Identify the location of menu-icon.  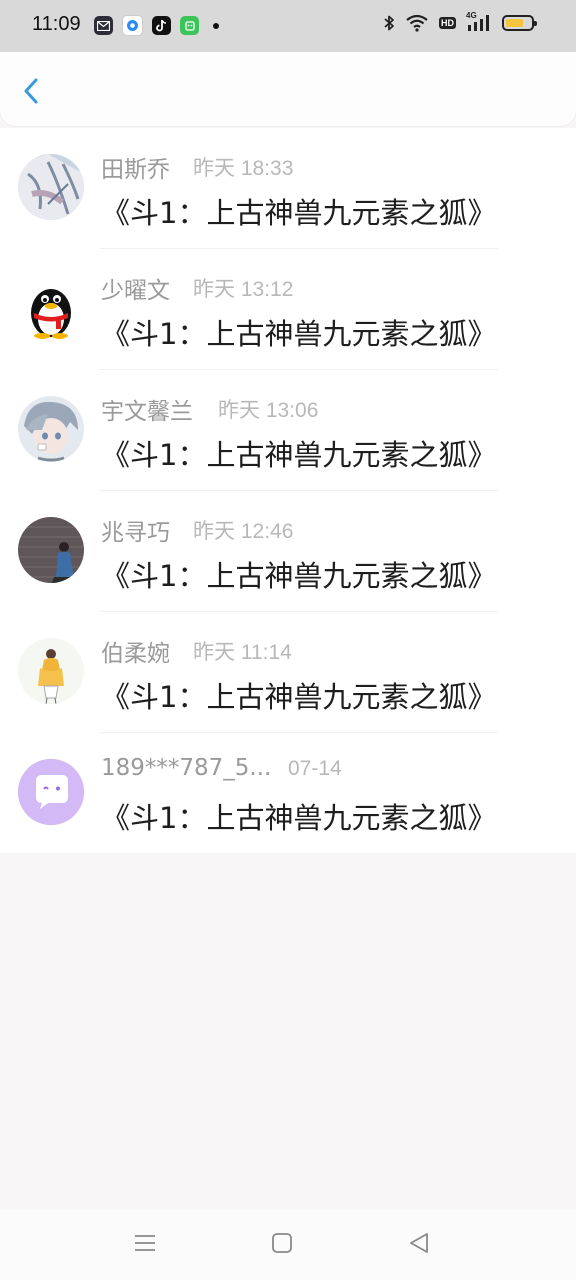
(145, 1243).